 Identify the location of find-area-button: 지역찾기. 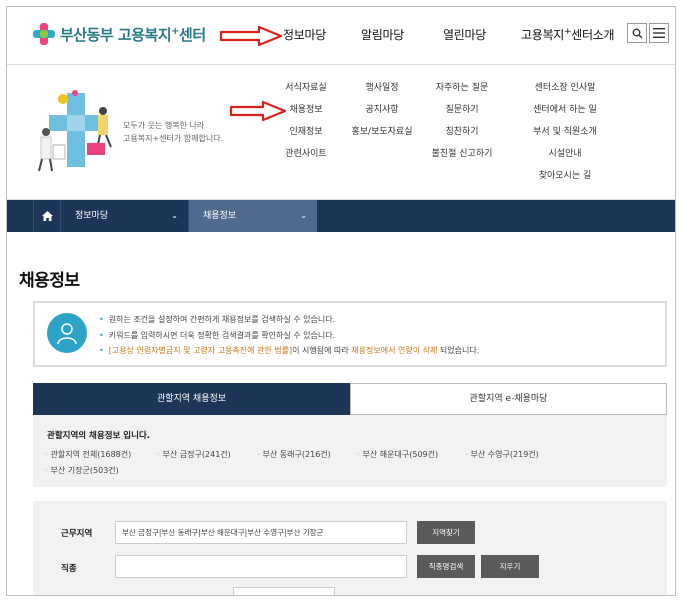
(446, 532).